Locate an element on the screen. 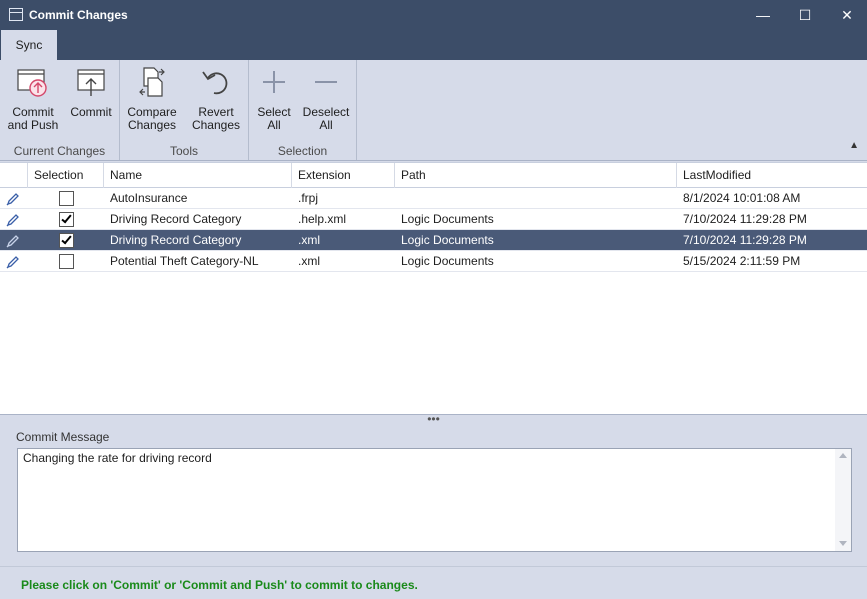 The height and width of the screenshot is (599, 867). commit-push-label-2: and Push is located at coordinates (33, 125).